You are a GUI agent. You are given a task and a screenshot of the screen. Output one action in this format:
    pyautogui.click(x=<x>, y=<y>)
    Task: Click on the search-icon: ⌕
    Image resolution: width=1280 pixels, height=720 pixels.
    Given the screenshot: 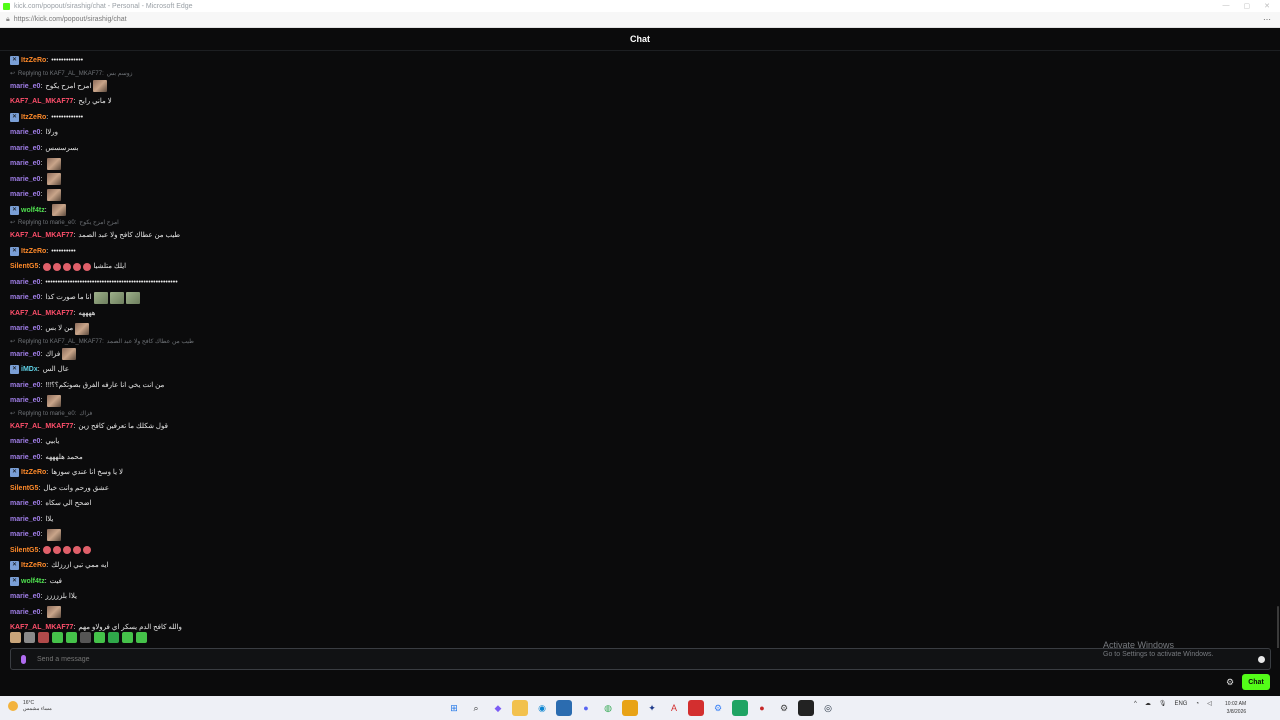 What is the action you would take?
    pyautogui.click(x=476, y=708)
    